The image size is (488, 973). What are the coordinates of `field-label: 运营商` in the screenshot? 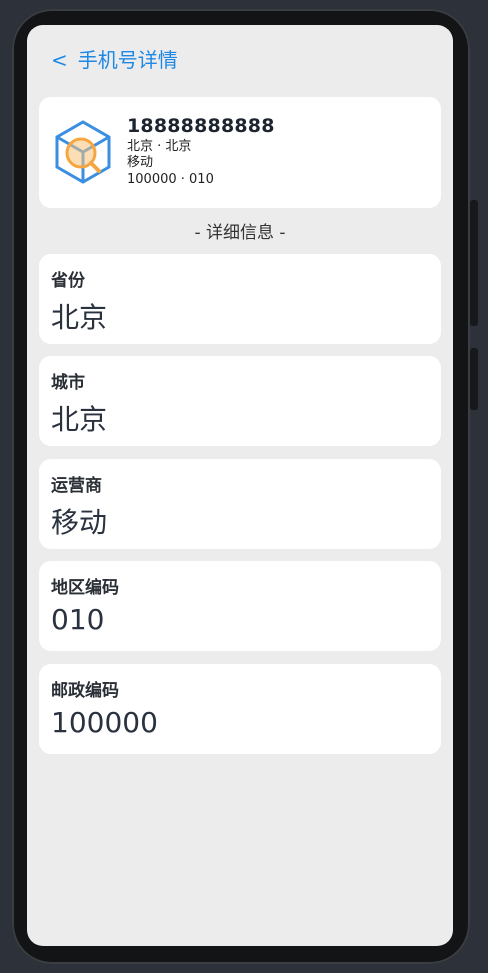 It's located at (76, 486).